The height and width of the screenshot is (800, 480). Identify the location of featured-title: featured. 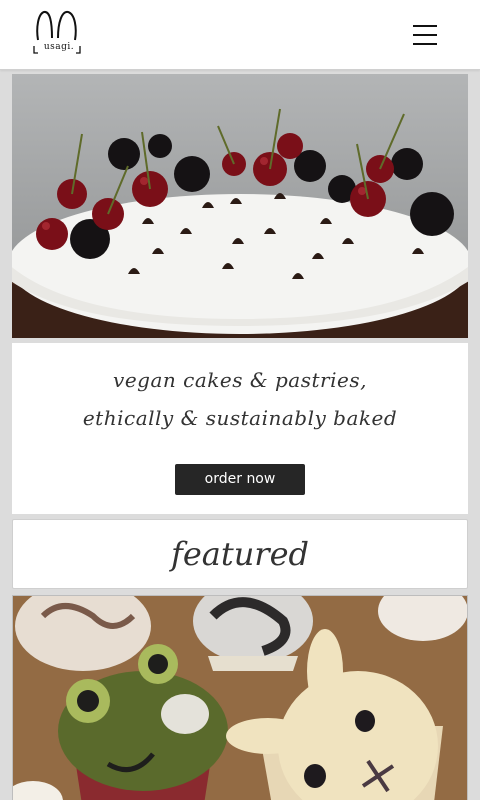
(240, 554).